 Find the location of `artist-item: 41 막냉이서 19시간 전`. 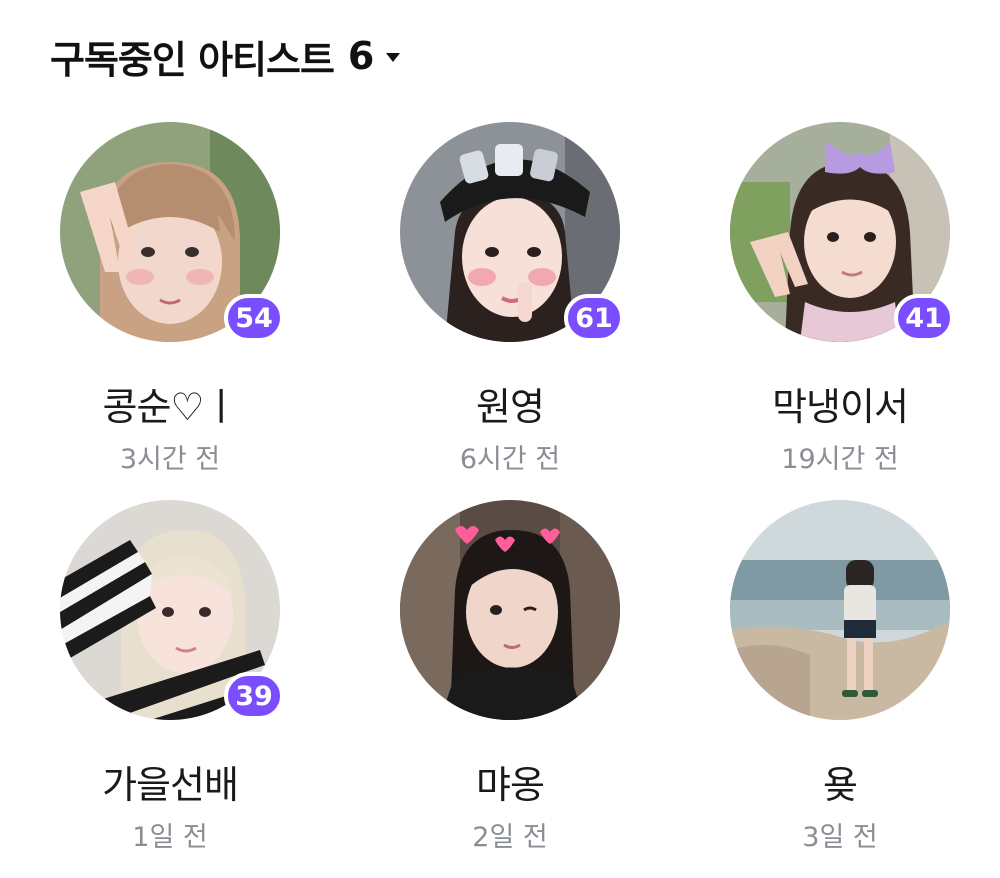

artist-item: 41 막냉이서 19시간 전 is located at coordinates (840, 311).